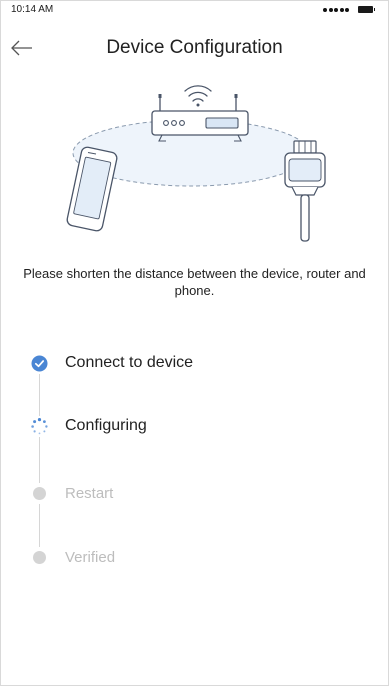  Describe the element at coordinates (194, 10) in the screenshot. I see `status-bar: 10:14 AM` at that location.